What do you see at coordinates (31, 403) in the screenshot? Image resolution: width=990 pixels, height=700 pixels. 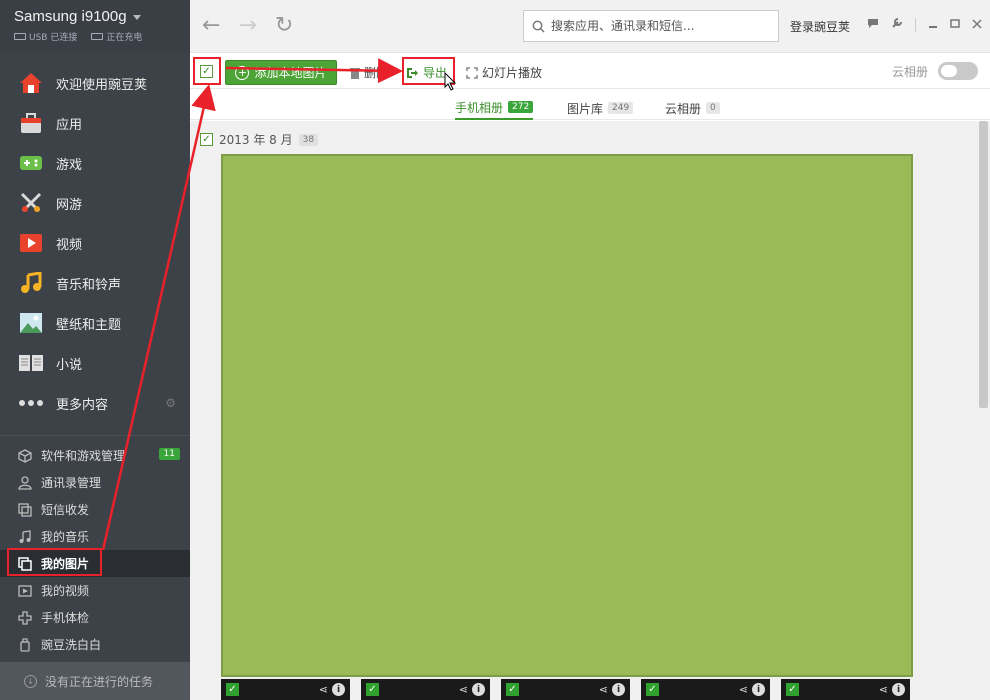 I see `more-dots-icon` at bounding box center [31, 403].